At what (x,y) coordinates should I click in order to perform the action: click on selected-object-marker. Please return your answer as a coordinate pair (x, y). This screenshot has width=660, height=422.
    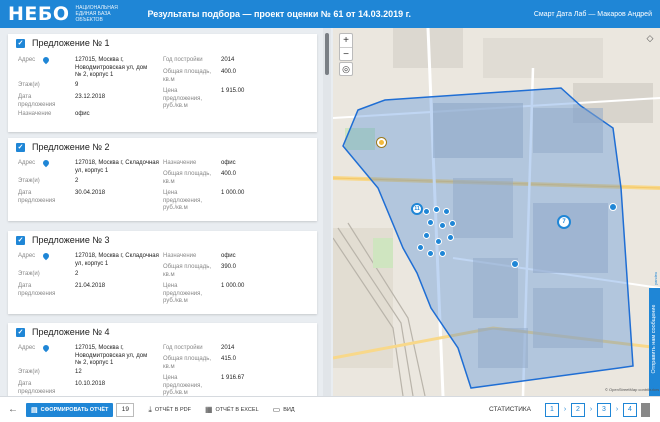
    Looking at the image, I should click on (381, 142).